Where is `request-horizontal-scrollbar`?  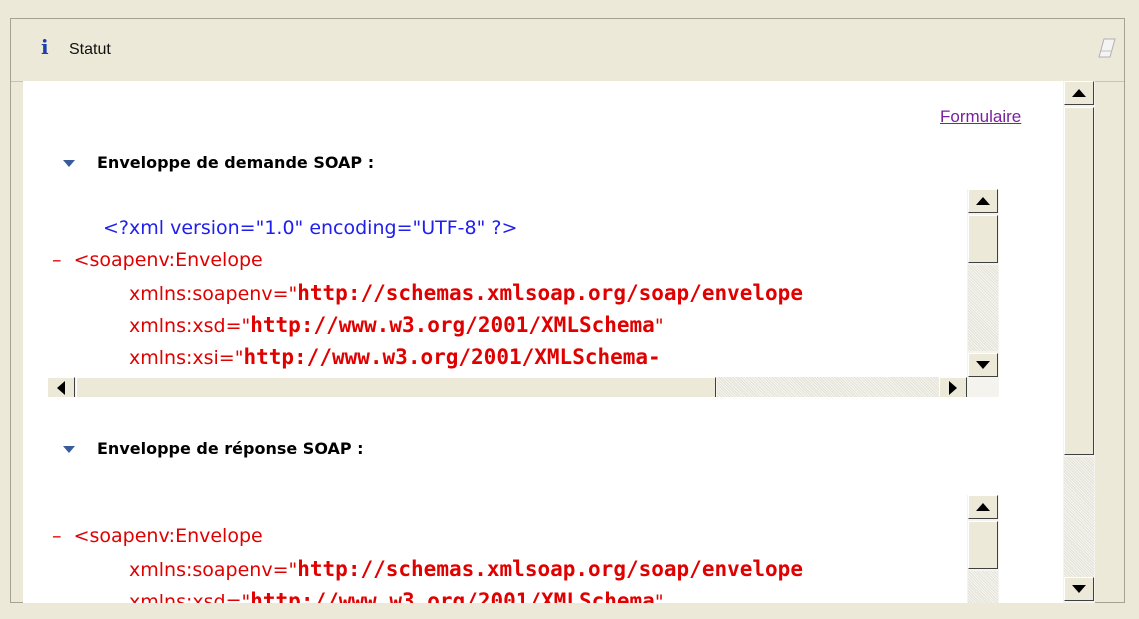
request-horizontal-scrollbar is located at coordinates (523, 387).